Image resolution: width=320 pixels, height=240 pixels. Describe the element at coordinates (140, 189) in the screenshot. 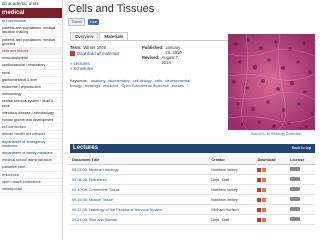

I see `lecture-title-link: 09.10.08: Connective Tissue` at that location.